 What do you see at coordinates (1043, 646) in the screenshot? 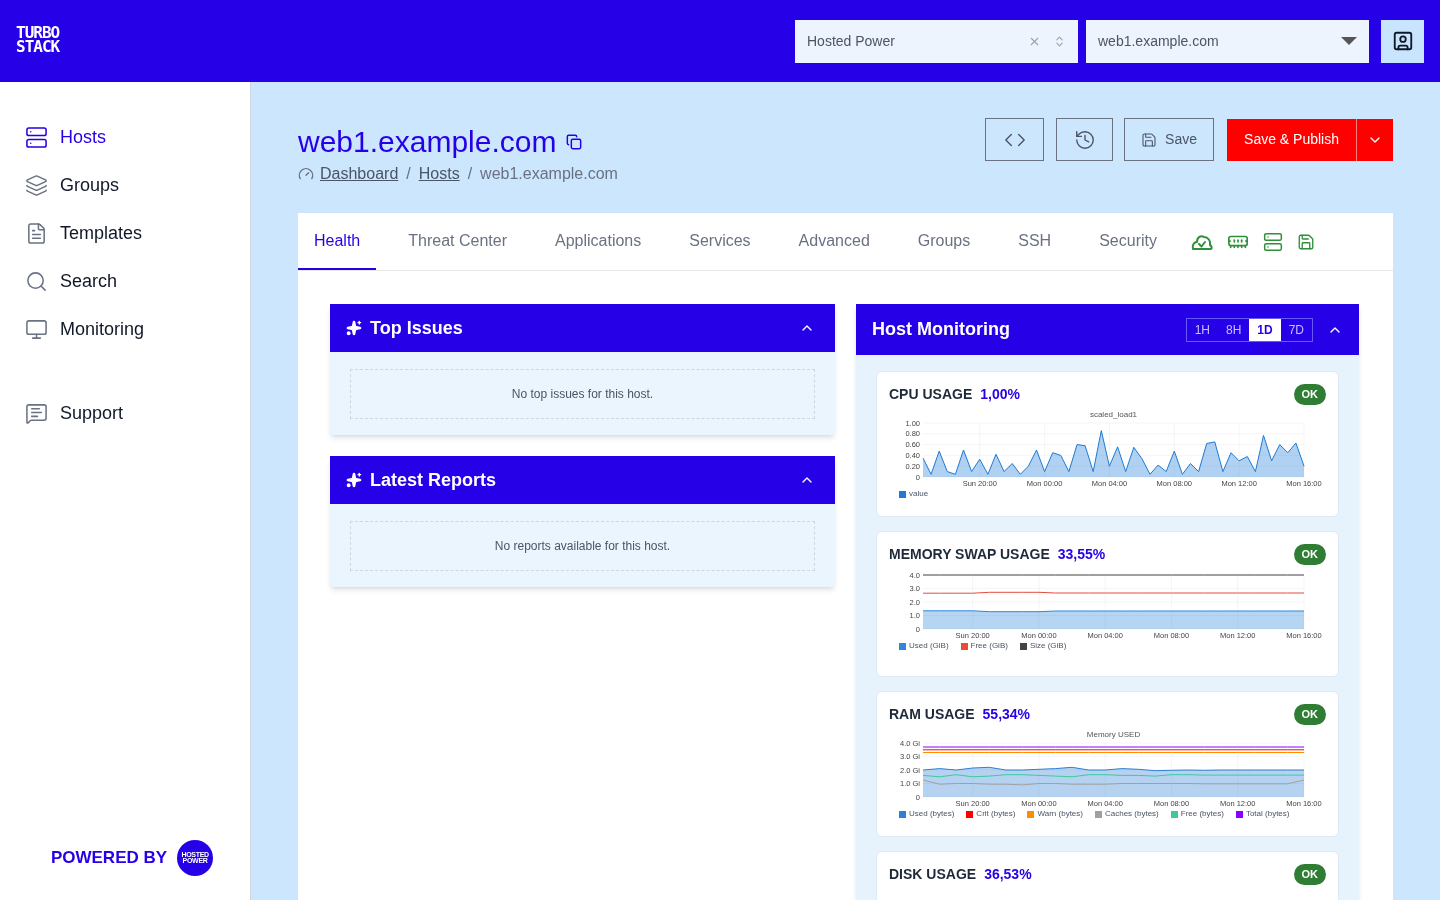
I see `legend-item: Size (GiB)` at bounding box center [1043, 646].